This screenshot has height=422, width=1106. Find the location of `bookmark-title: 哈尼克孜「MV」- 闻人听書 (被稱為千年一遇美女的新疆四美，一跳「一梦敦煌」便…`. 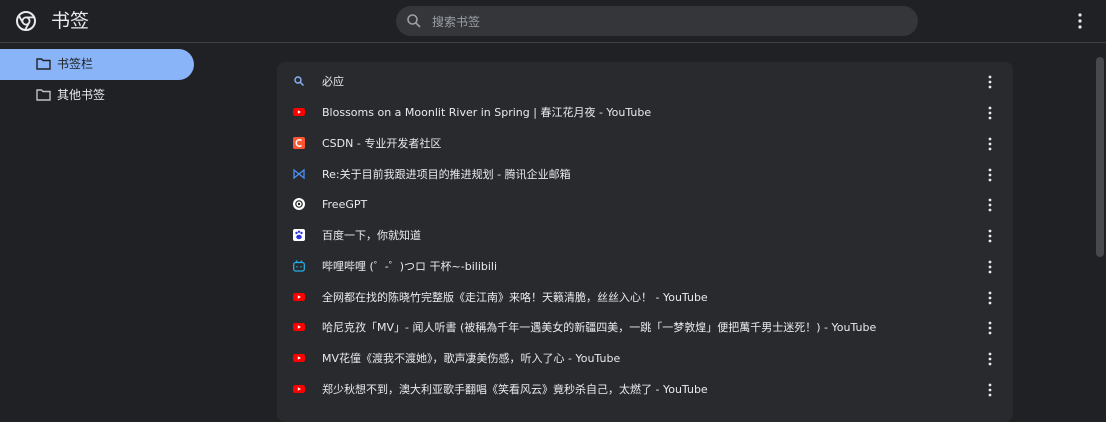

bookmark-title: 哈尼克孜「MV」- 闻人听書 (被稱為千年一遇美女的新疆四美，一跳「一梦敦煌」便… is located at coordinates (599, 328).